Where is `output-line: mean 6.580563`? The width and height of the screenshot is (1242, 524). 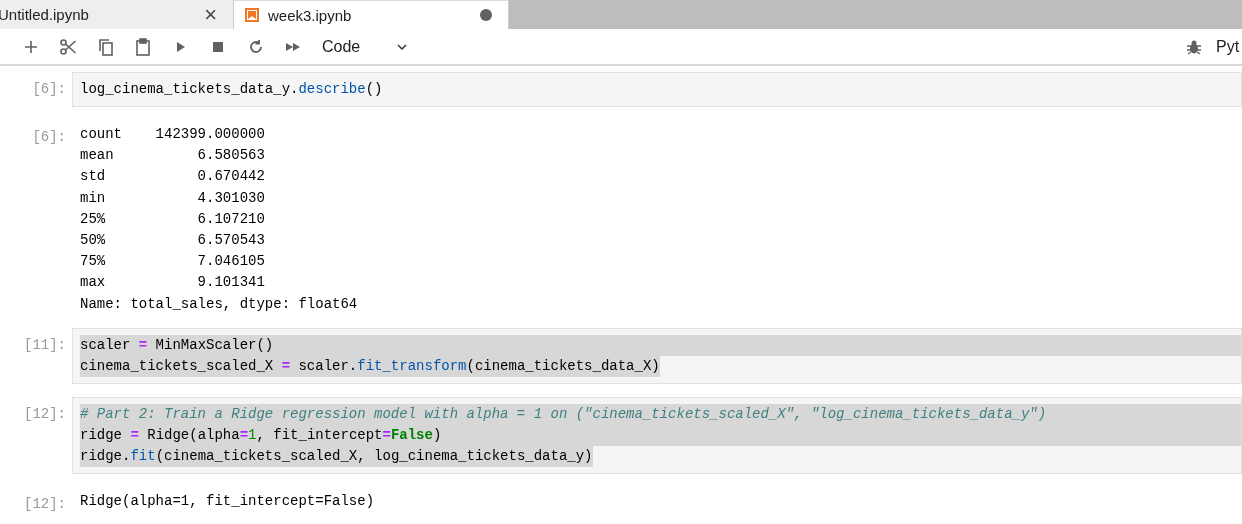
output-line: mean 6.580563 is located at coordinates (172, 156).